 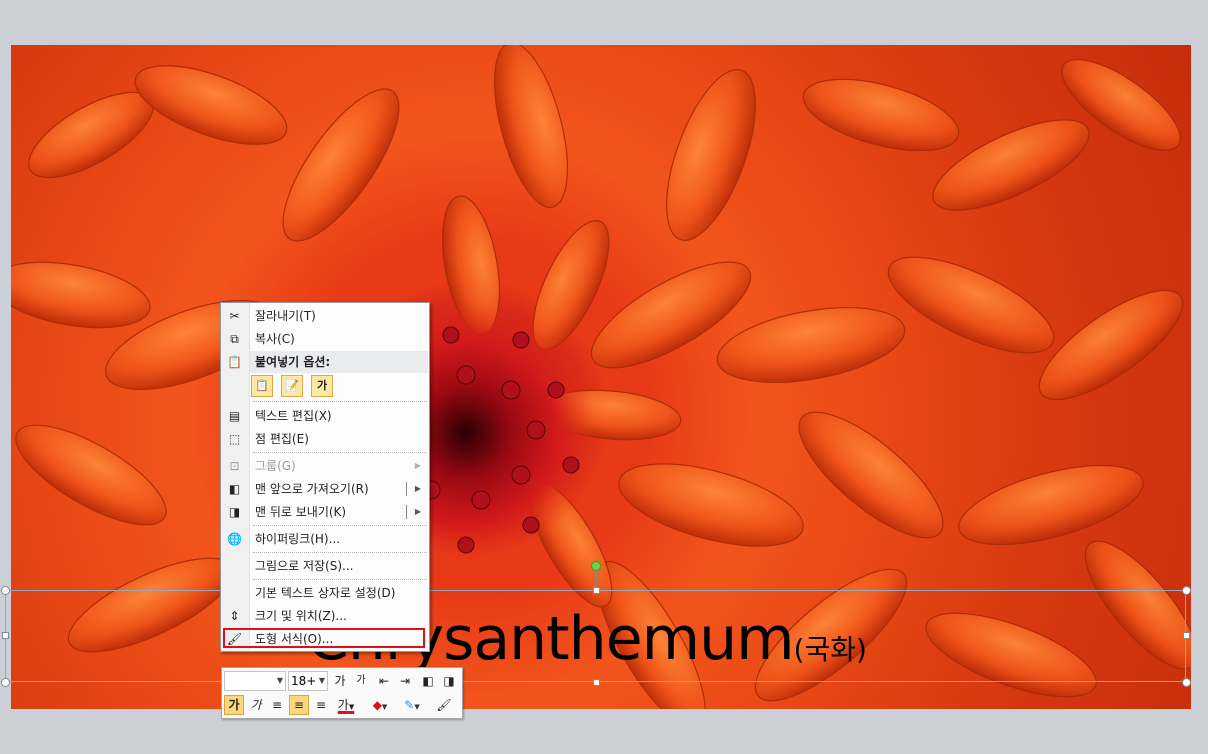 I want to click on edit-points-icon: ⬚, so click(x=234, y=439).